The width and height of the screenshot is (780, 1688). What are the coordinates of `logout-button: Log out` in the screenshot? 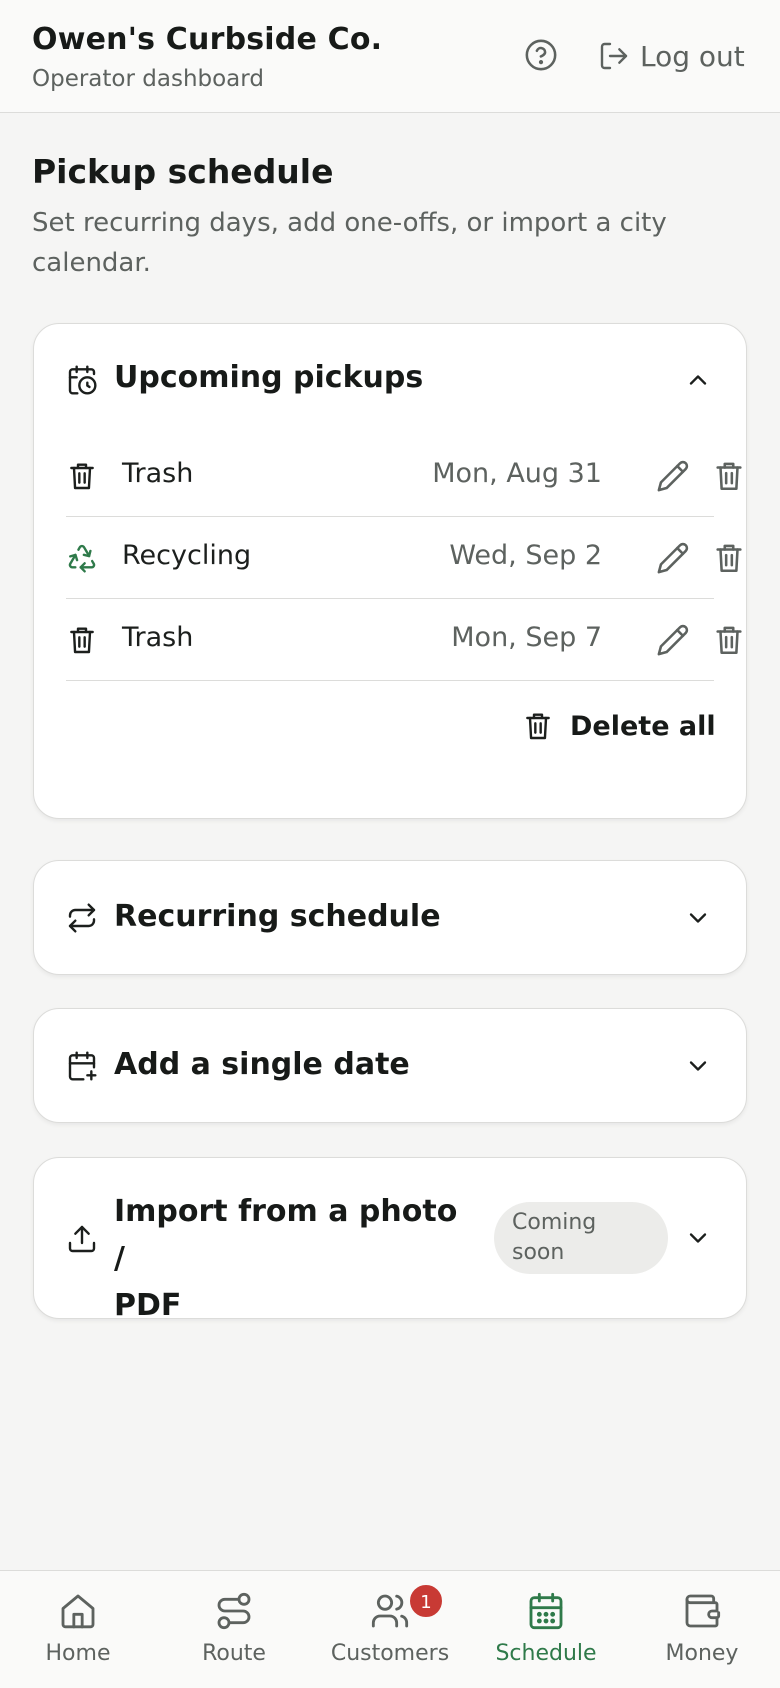 It's located at (671, 56).